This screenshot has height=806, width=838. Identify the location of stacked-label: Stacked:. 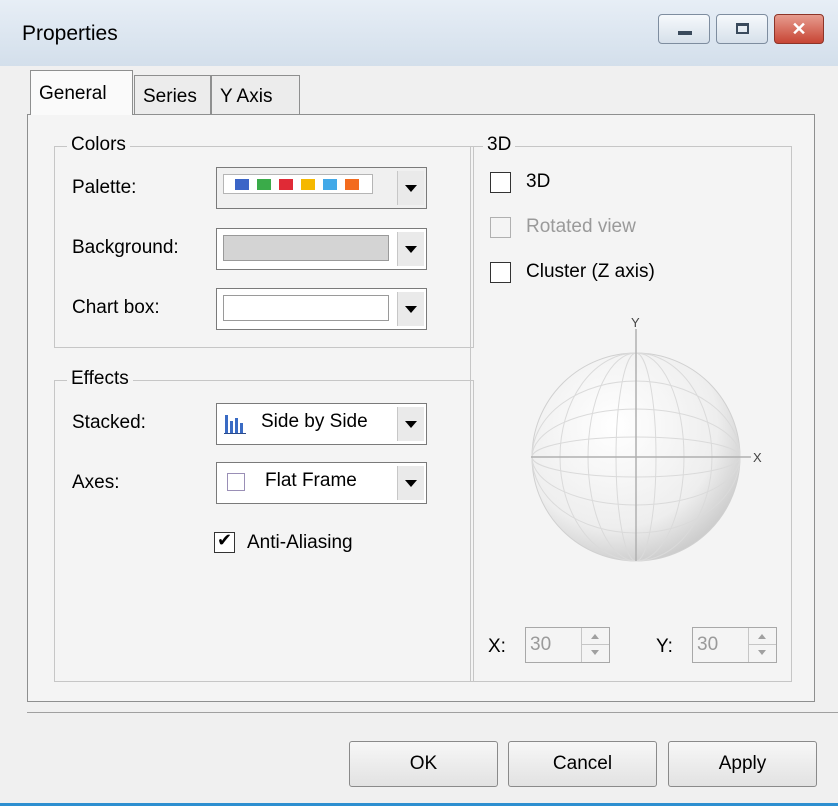
(109, 422).